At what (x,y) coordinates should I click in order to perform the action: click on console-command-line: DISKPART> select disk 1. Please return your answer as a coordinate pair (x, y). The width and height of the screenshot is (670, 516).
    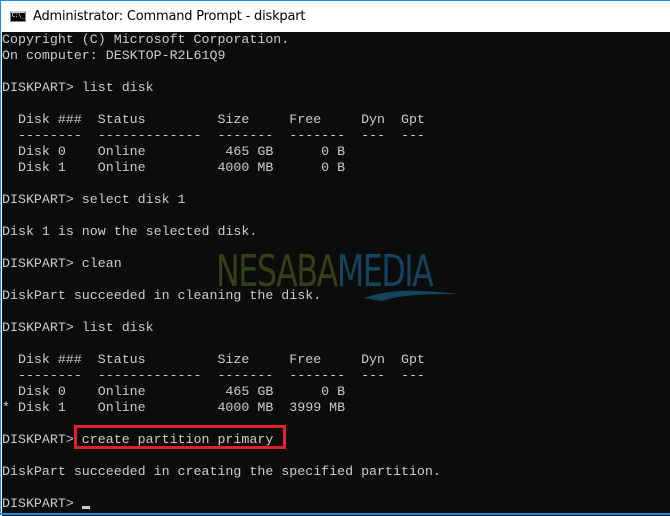
    Looking at the image, I should click on (94, 199).